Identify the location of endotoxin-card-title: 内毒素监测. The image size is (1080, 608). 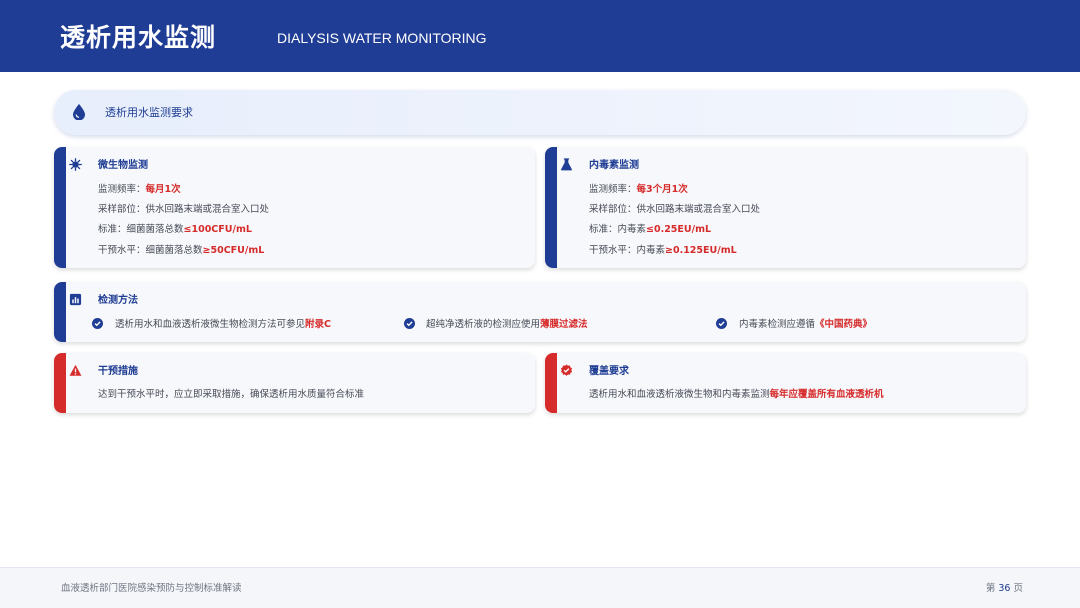
(614, 165).